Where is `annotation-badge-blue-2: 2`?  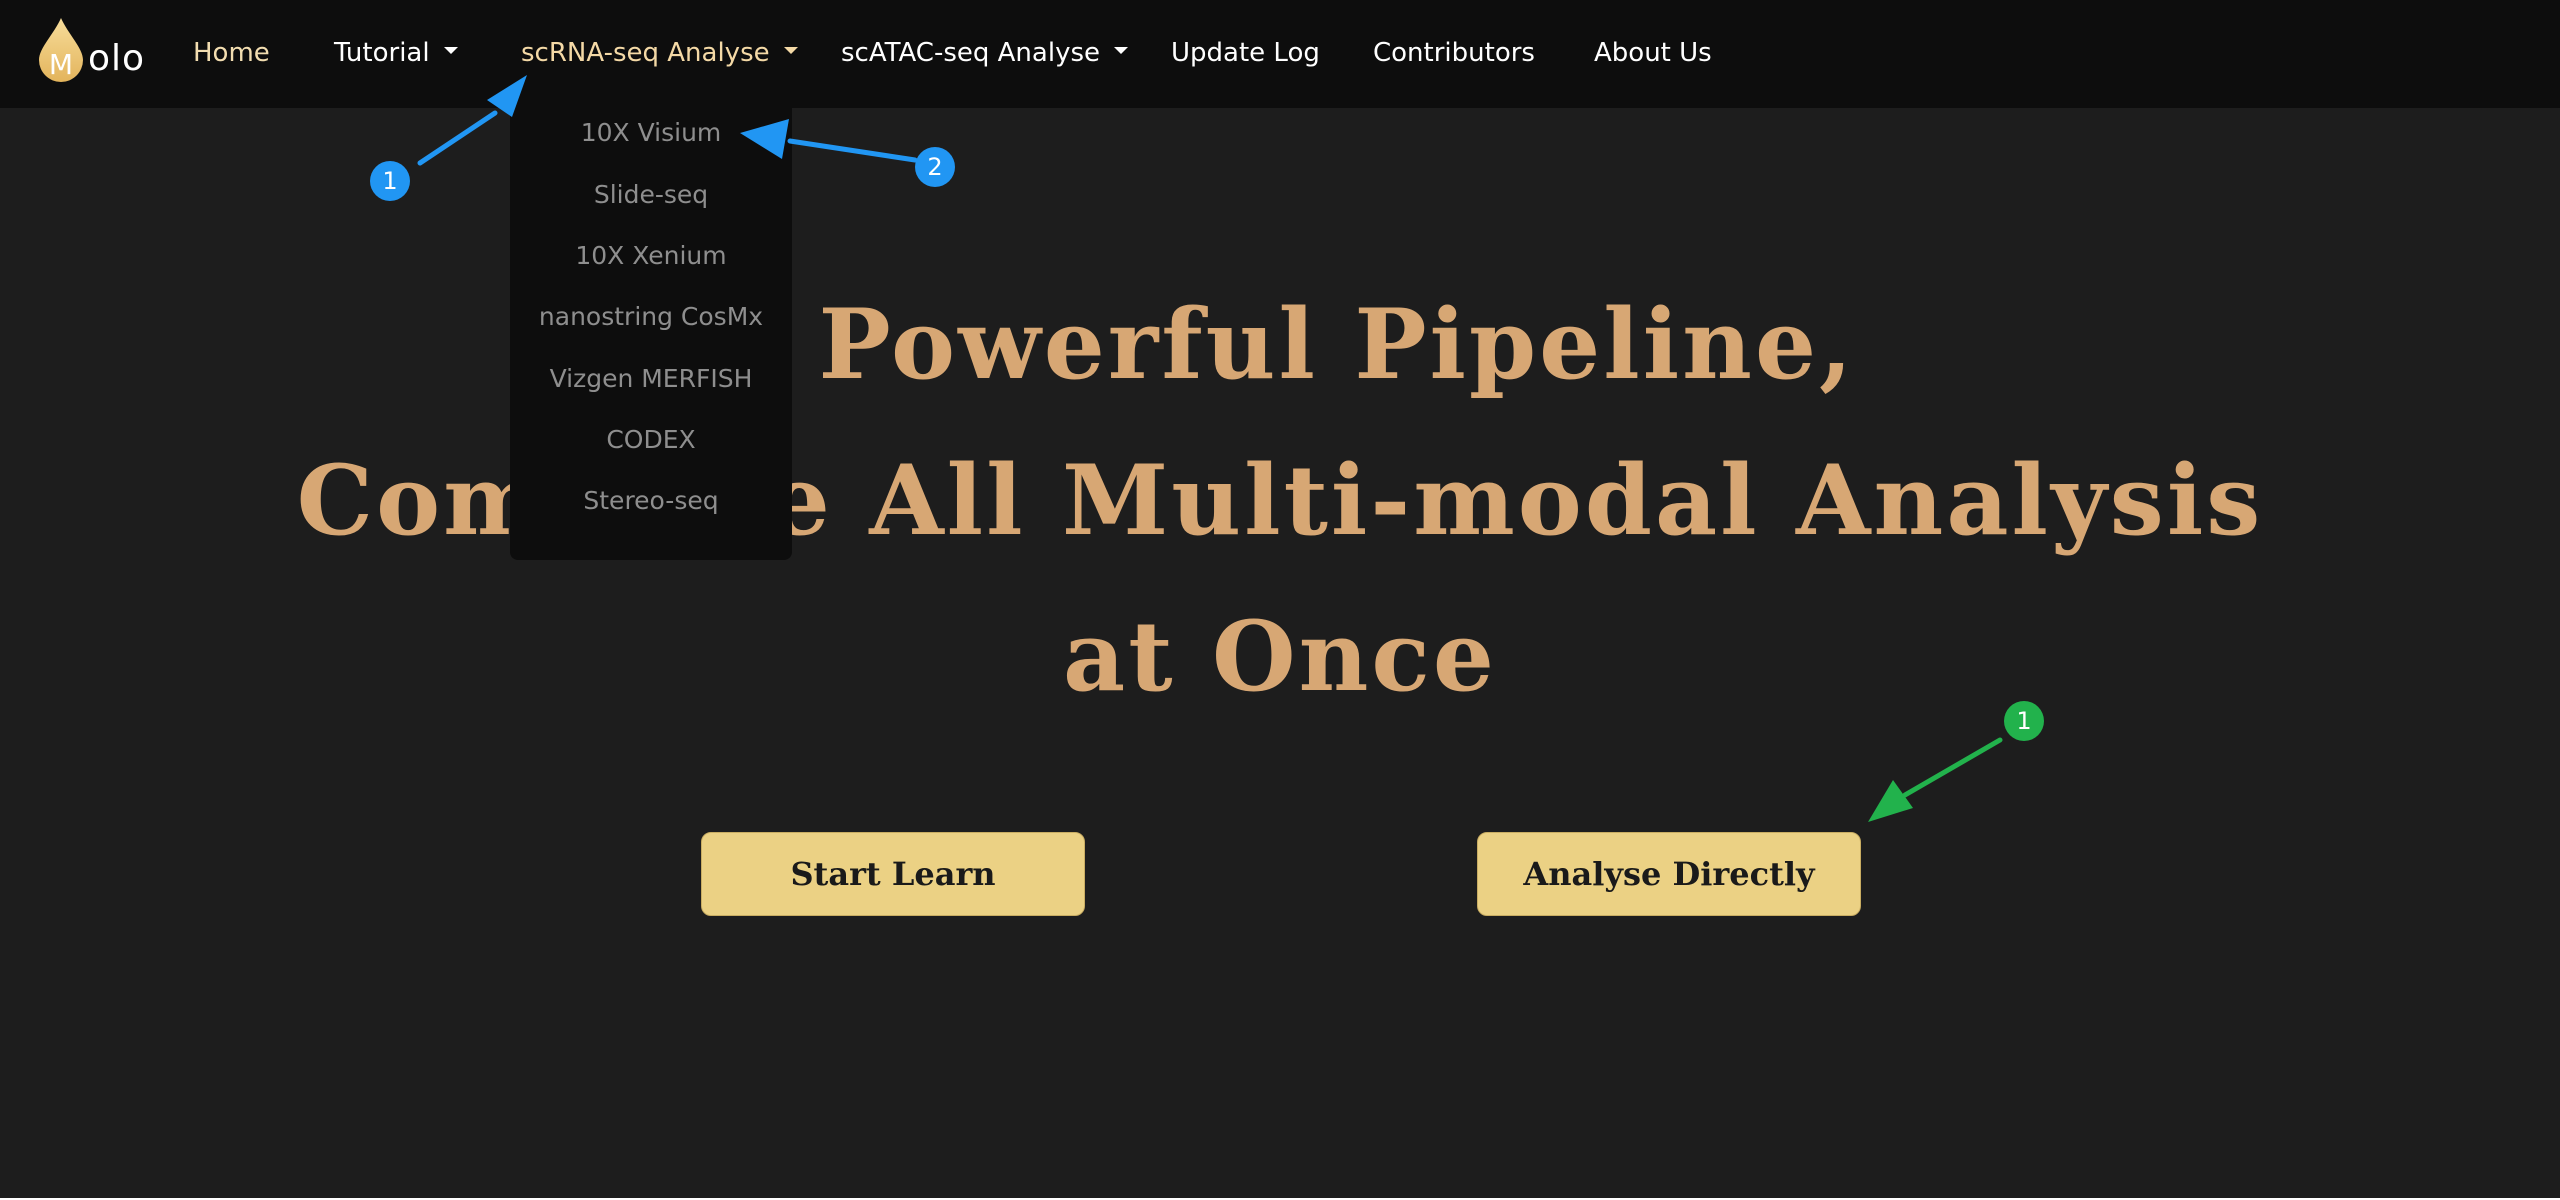
annotation-badge-blue-2: 2 is located at coordinates (935, 167).